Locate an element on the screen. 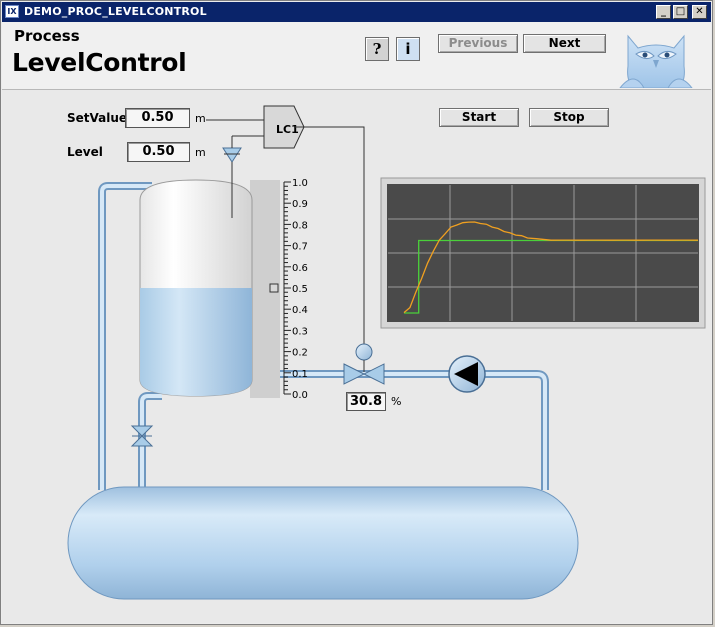 The image size is (715, 627). page-title: LevelControl is located at coordinates (99, 62).